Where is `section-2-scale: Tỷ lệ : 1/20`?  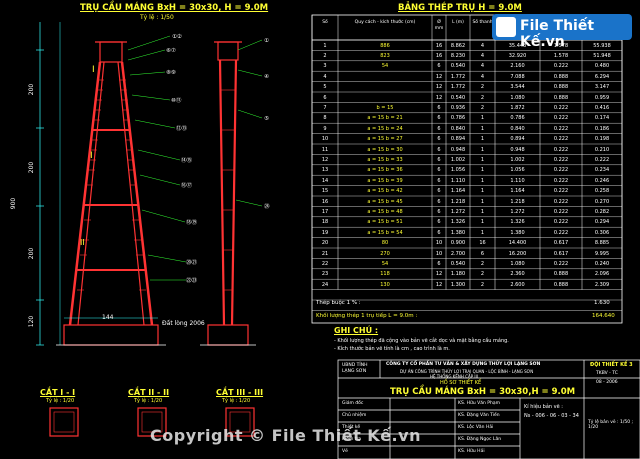 section-2-scale: Tỷ lệ : 1/20 is located at coordinates (148, 401).